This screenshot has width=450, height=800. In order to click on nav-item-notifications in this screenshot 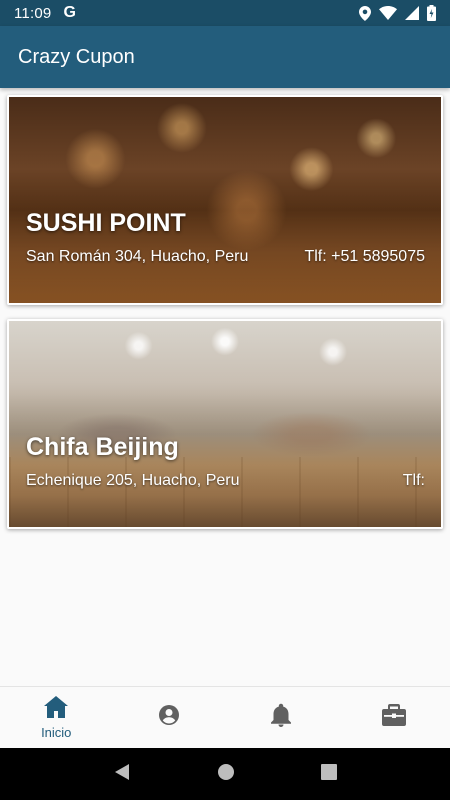, I will do `click(281, 717)`.